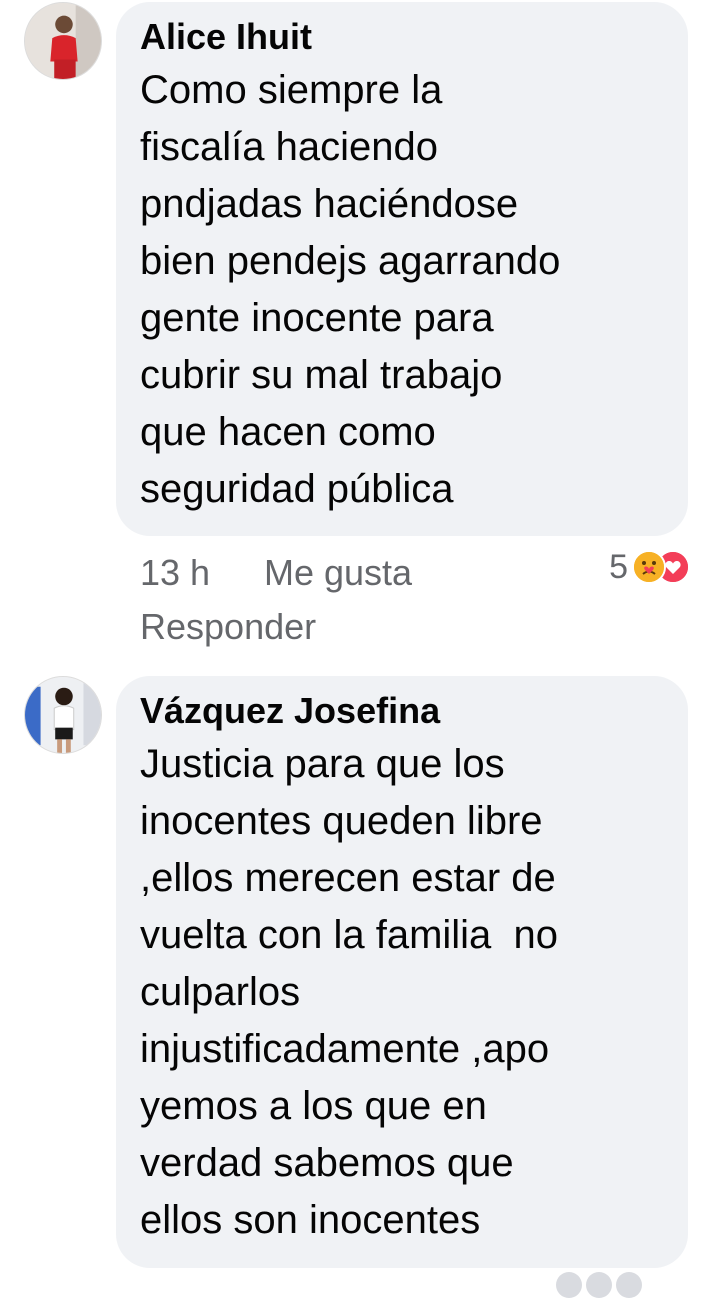 This screenshot has height=1298, width=712. What do you see at coordinates (349, 935) in the screenshot?
I see `comment-text-line: vuelta con la familia no` at bounding box center [349, 935].